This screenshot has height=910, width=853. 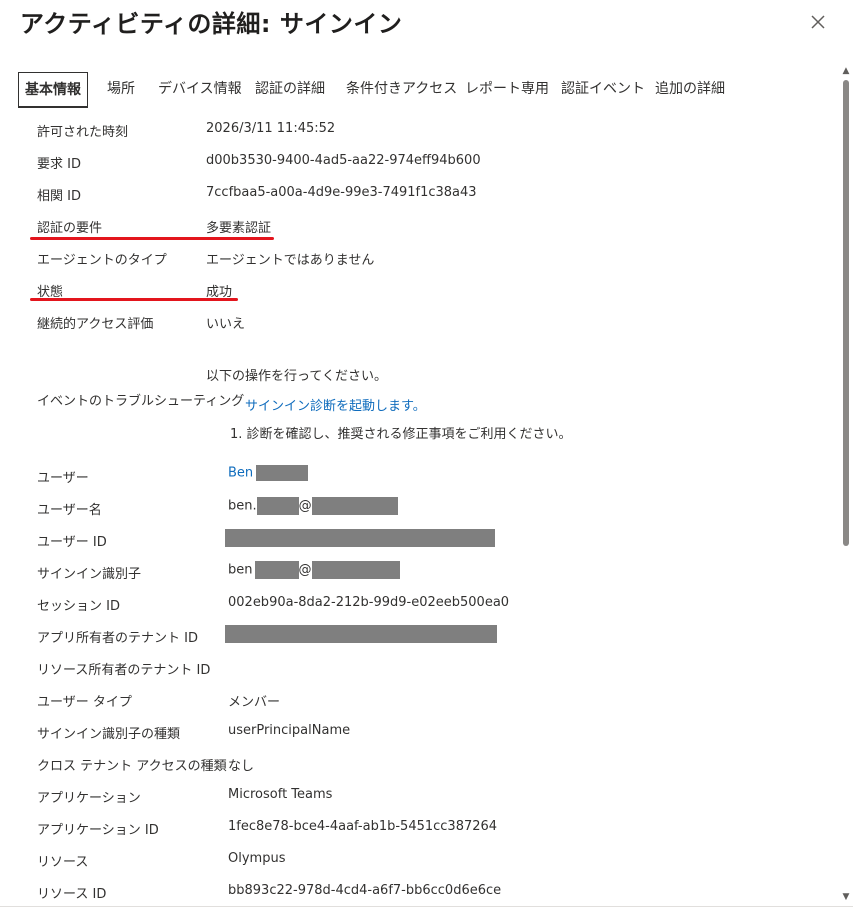 What do you see at coordinates (89, 574) in the screenshot?
I see `signin-identifier-label: サインイン識別子` at bounding box center [89, 574].